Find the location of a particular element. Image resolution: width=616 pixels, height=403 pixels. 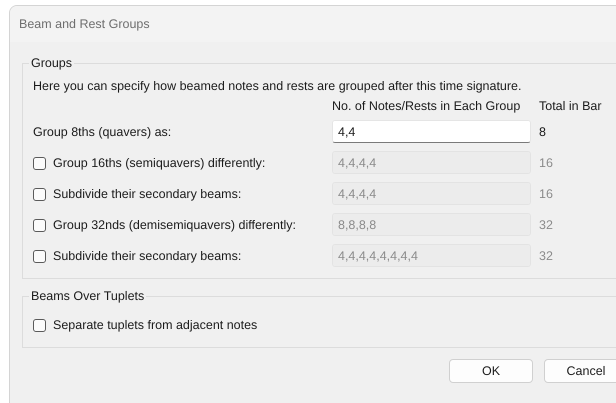

checkbox is located at coordinates (39, 325).